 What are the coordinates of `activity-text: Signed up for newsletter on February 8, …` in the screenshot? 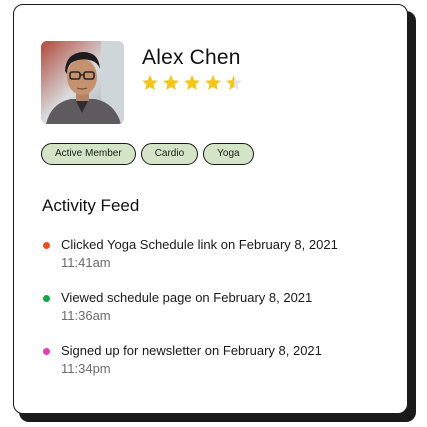 It's located at (191, 350).